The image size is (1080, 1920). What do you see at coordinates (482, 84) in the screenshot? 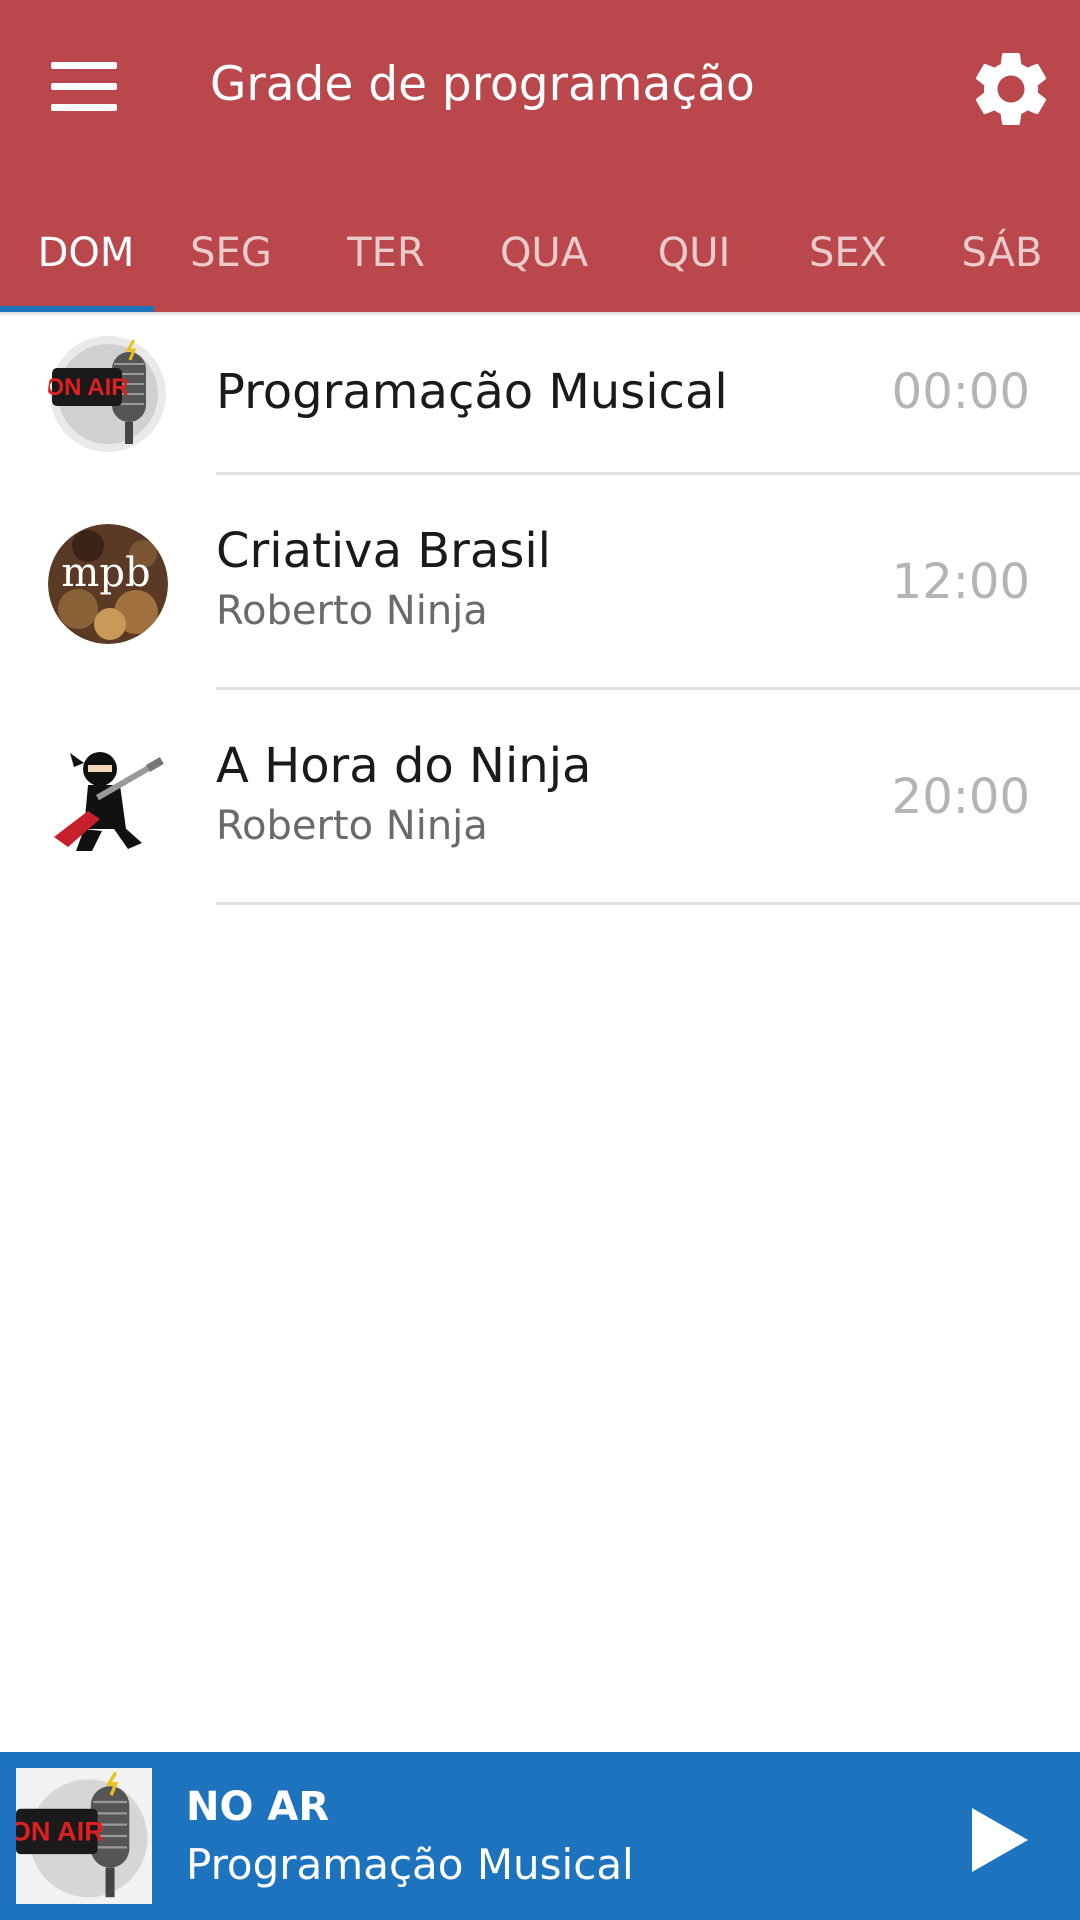
I see `page-title: Grade de programação` at bounding box center [482, 84].